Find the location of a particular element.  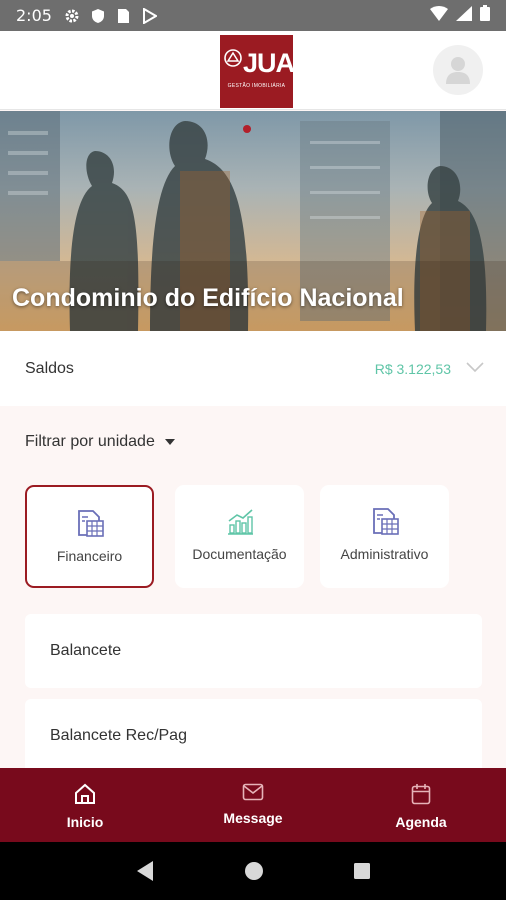

balance-row: Saldos R$ 3.122,53 is located at coordinates (253, 368).